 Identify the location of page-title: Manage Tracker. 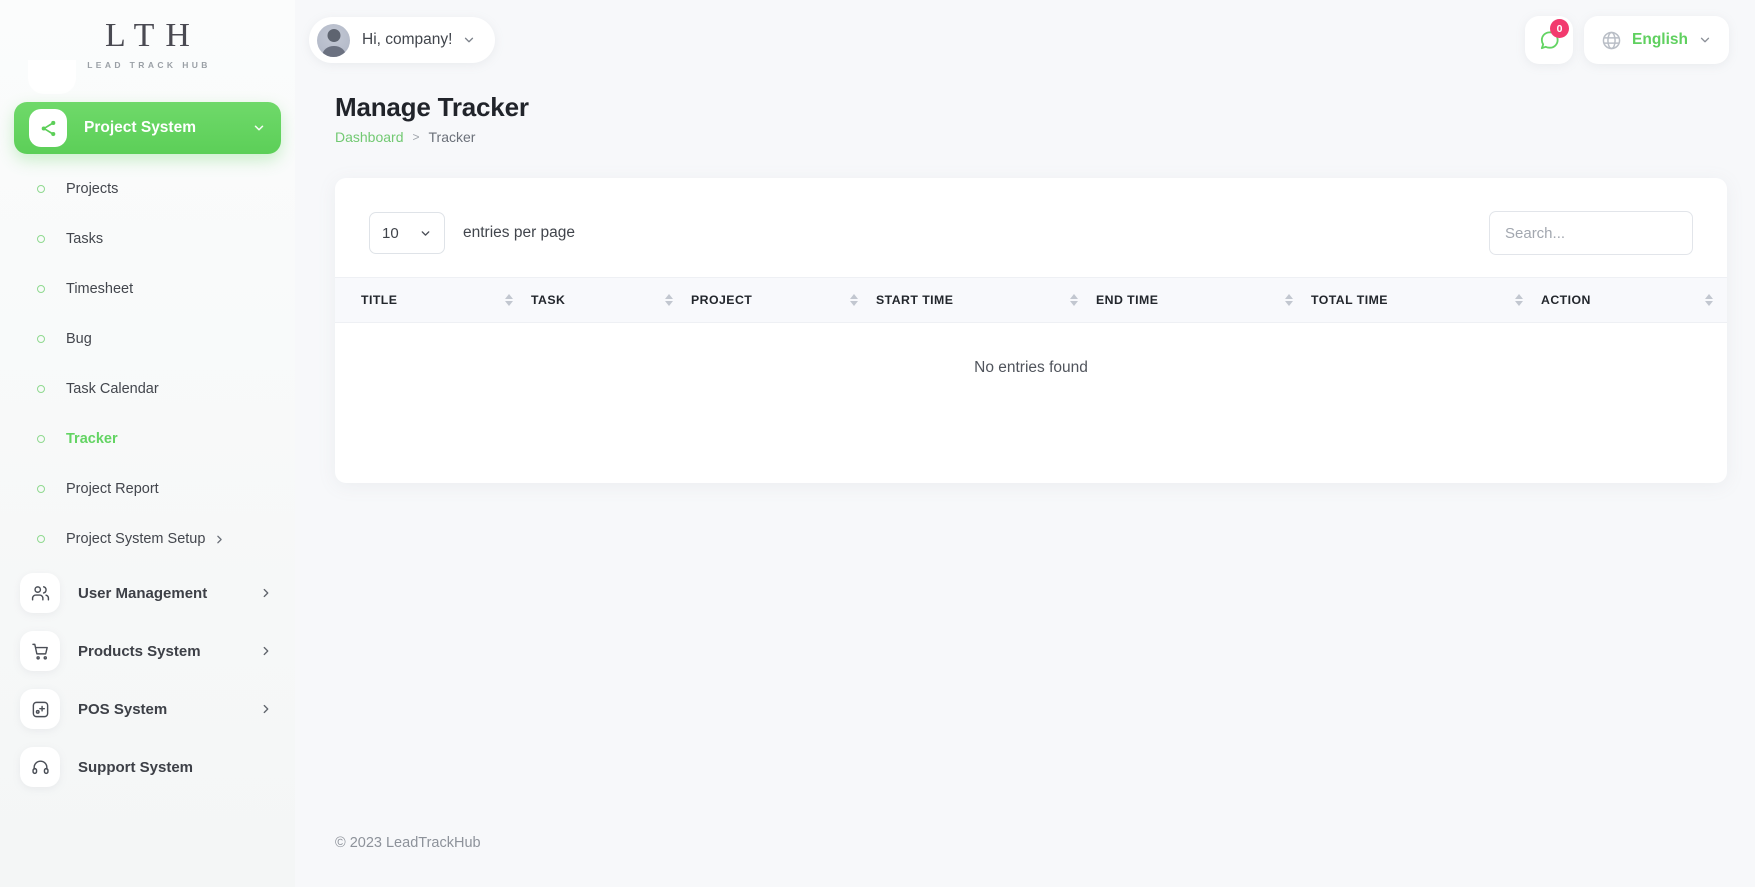
(432, 107).